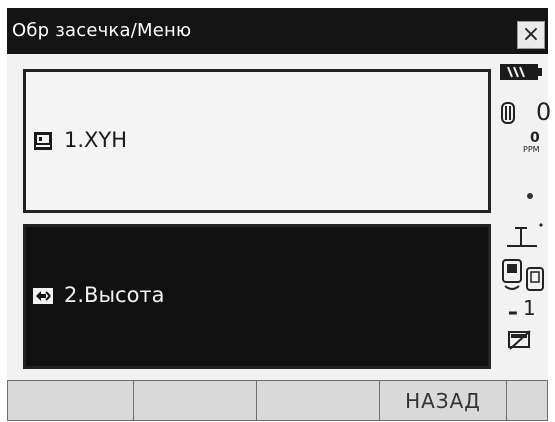 The width and height of the screenshot is (555, 422). I want to click on bluetooth-communication-icon, so click(523, 275).